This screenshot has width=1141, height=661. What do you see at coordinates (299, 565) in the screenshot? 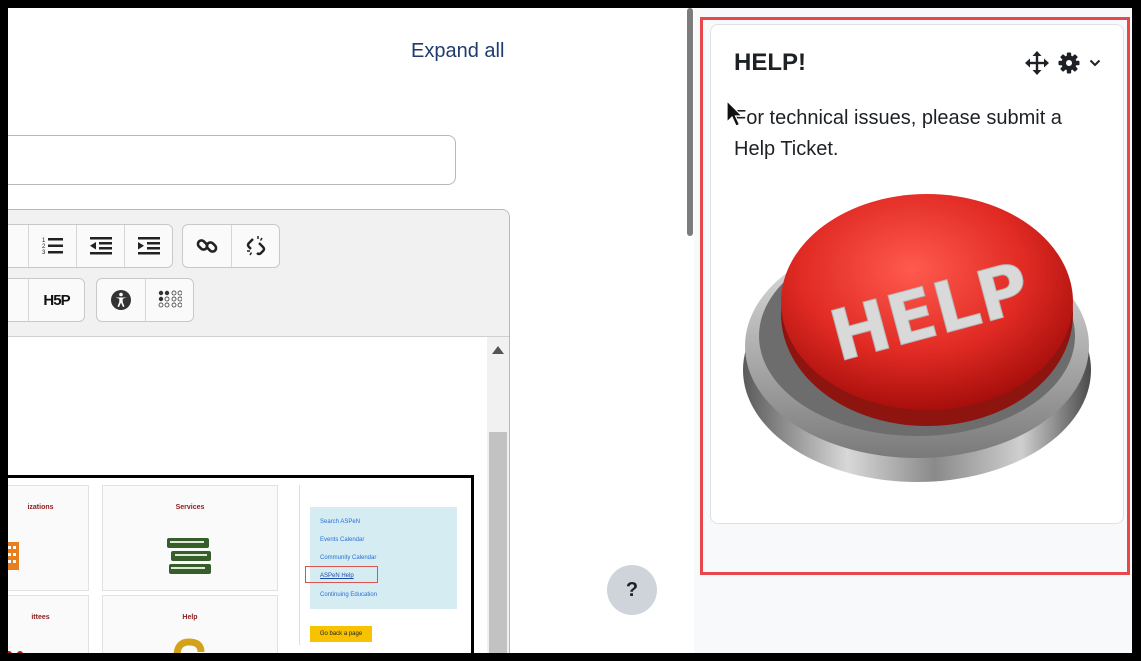
I see `divider` at bounding box center [299, 565].